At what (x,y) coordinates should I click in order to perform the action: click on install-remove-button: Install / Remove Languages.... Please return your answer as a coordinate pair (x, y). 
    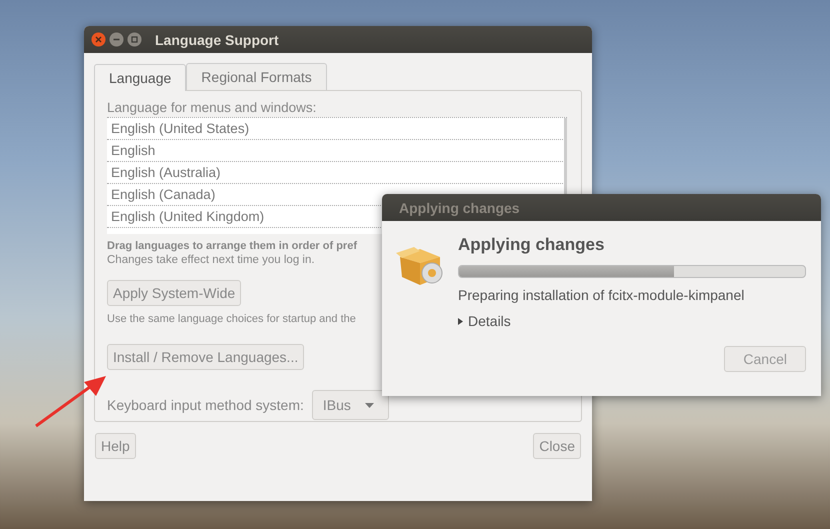
    Looking at the image, I should click on (205, 357).